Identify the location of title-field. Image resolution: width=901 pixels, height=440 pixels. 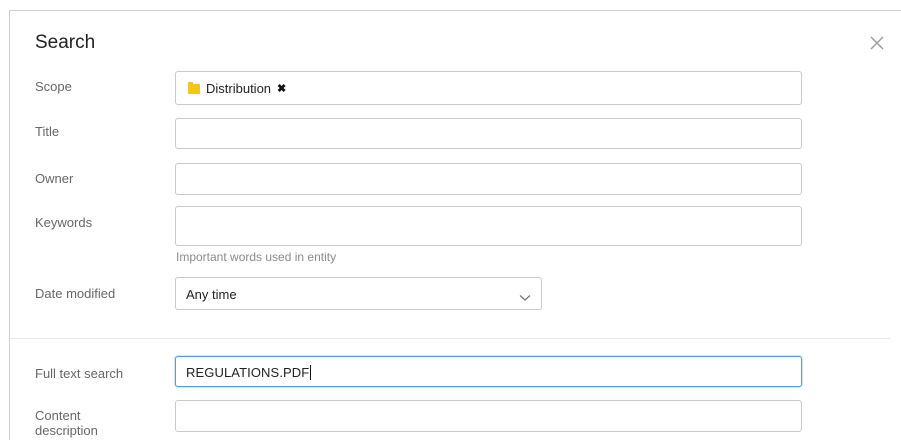
(488, 133).